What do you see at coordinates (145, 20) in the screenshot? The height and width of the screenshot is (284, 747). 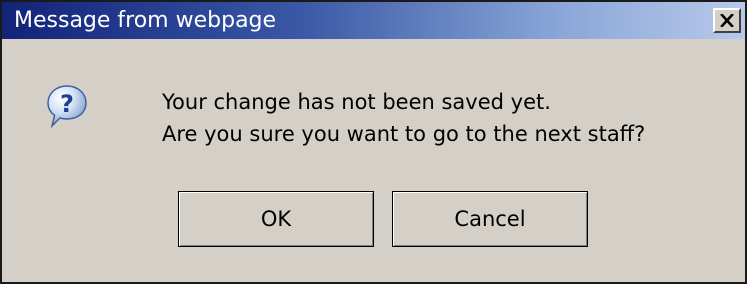 I see `dialog-title: Message from webpage` at bounding box center [145, 20].